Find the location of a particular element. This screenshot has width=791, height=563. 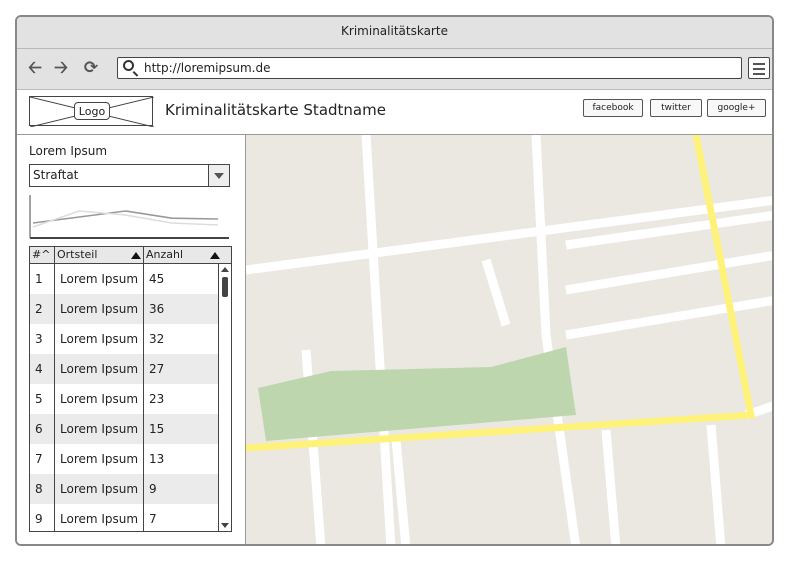

google-plus-button: google+ is located at coordinates (736, 108).